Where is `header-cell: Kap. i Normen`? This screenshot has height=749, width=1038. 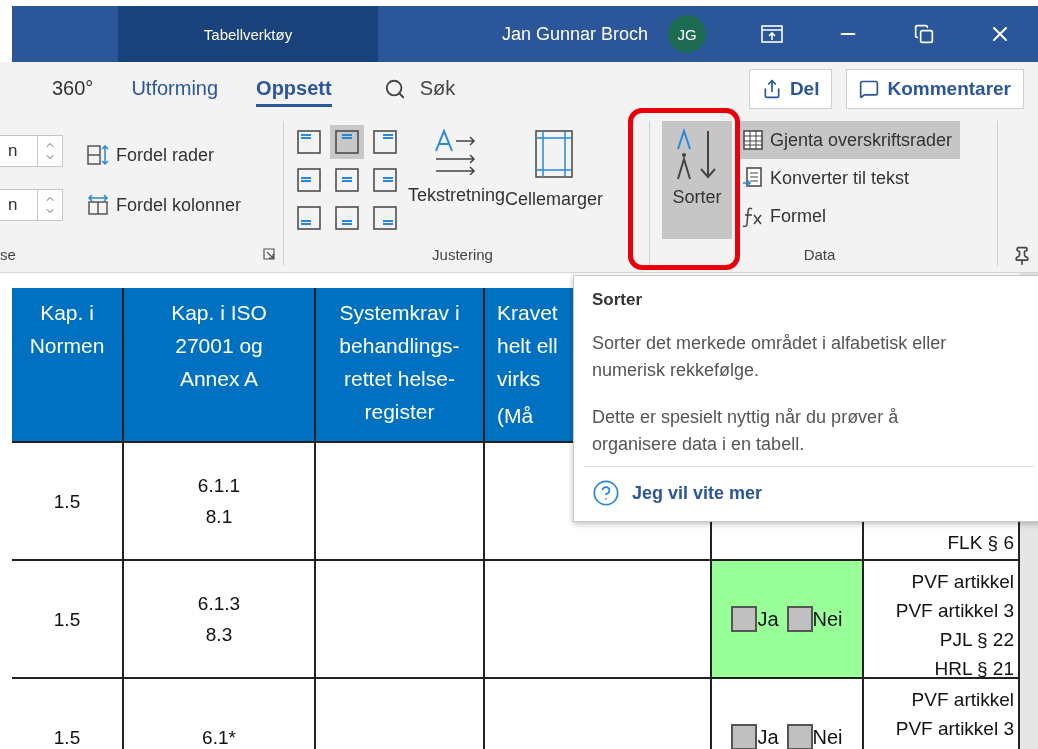 header-cell: Kap. i Normen is located at coordinates (68, 365).